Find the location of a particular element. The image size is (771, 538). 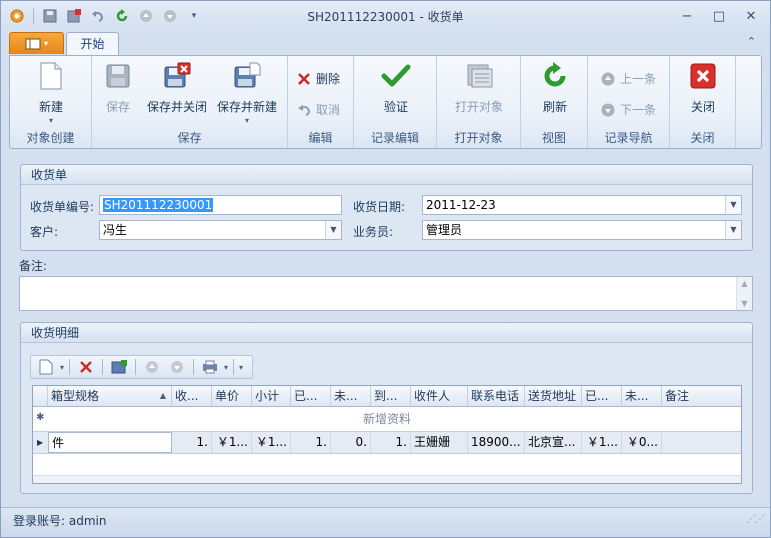

new-row-icon is located at coordinates (46, 367).